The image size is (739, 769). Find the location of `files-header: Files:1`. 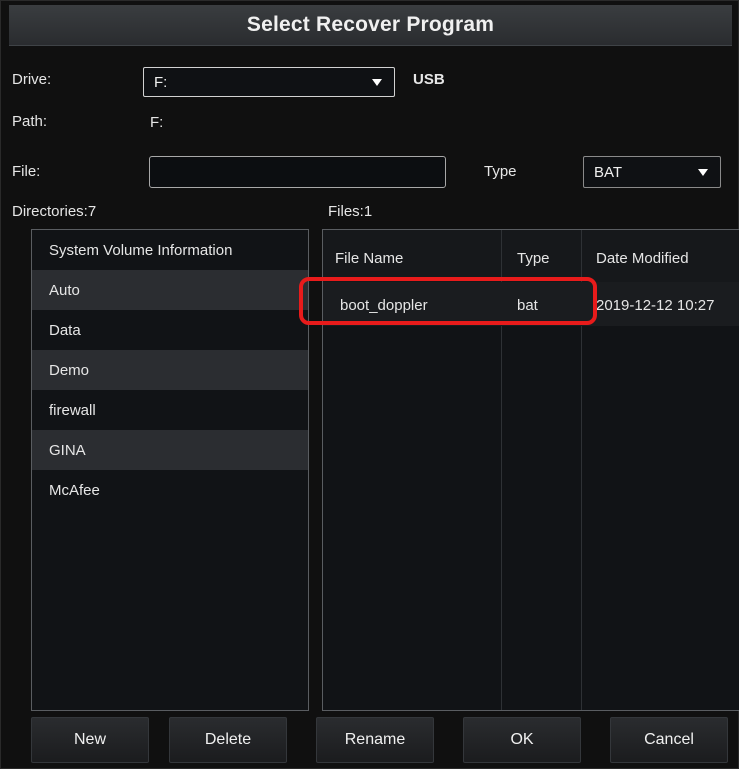

files-header: Files:1 is located at coordinates (350, 211).